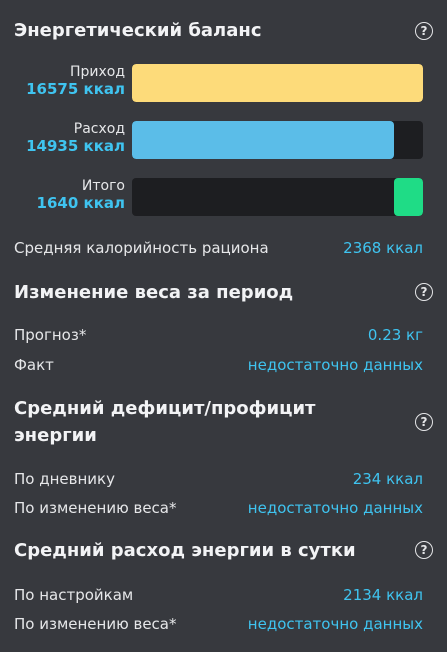 The width and height of the screenshot is (447, 652). What do you see at coordinates (387, 479) in the screenshot?
I see `diary-value: 234 ккал` at bounding box center [387, 479].